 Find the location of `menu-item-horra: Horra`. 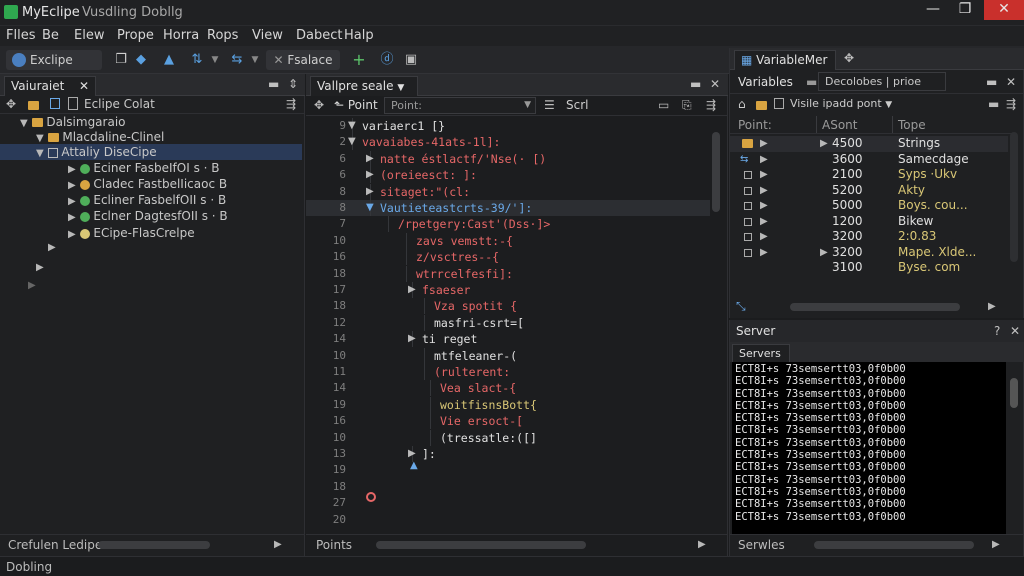

menu-item-horra: Horra is located at coordinates (181, 35).